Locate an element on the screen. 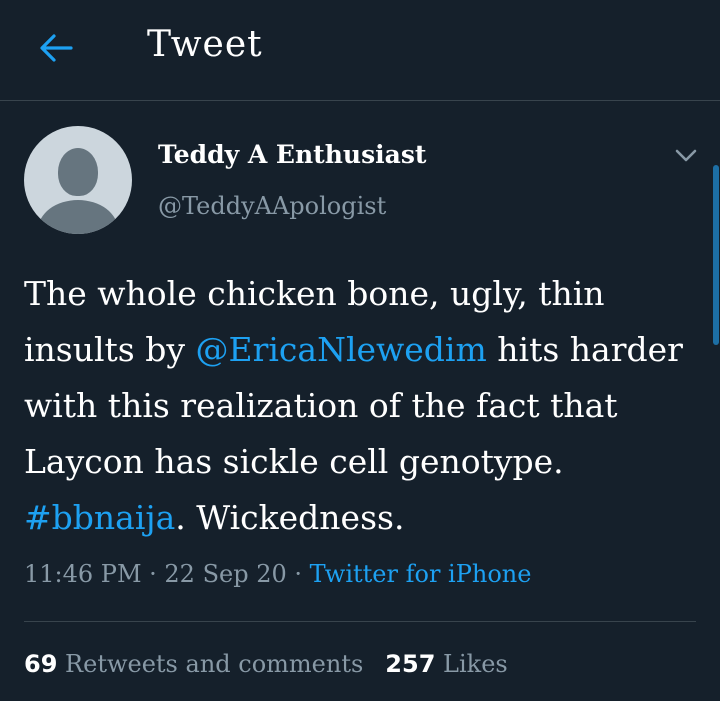 The height and width of the screenshot is (701, 720). retweets-stat: 69 Retweets and comments is located at coordinates (193, 664).